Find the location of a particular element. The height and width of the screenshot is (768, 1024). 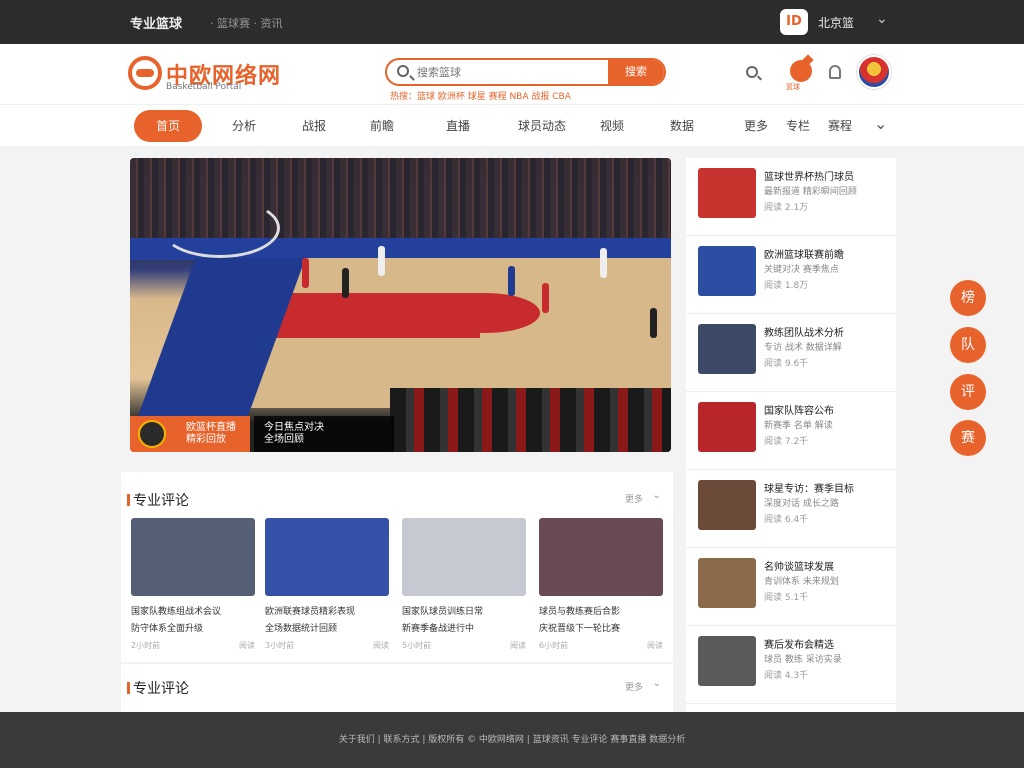

list-item: 篮球世界杯热门球员 最新报道 精彩瞬间回顾 阅读 2.1万 is located at coordinates (791, 197).